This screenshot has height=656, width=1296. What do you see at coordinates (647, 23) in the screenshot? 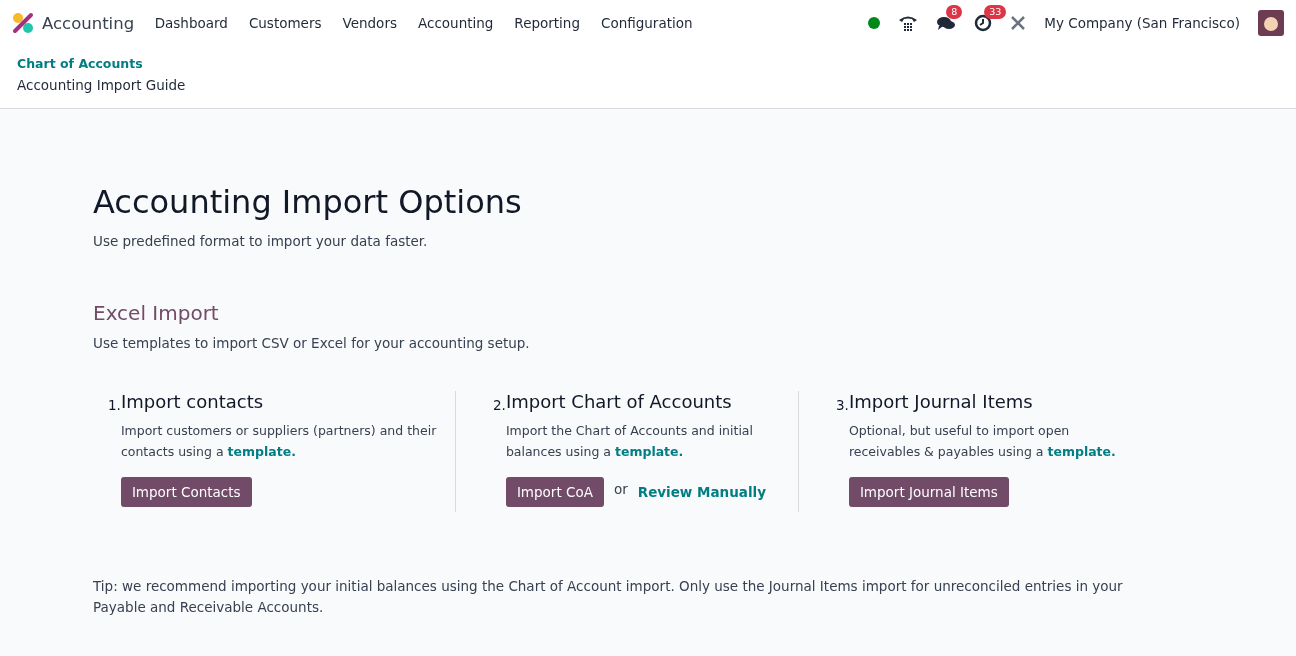
I see `menu-item: Configuration` at bounding box center [647, 23].